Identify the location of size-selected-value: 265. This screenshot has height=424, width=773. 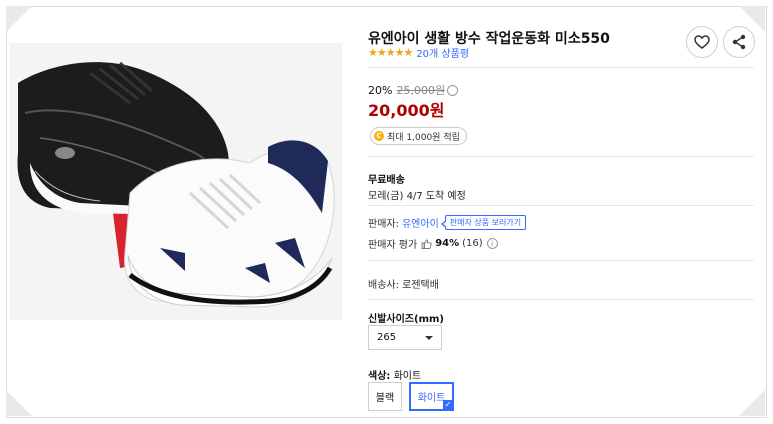
(387, 337).